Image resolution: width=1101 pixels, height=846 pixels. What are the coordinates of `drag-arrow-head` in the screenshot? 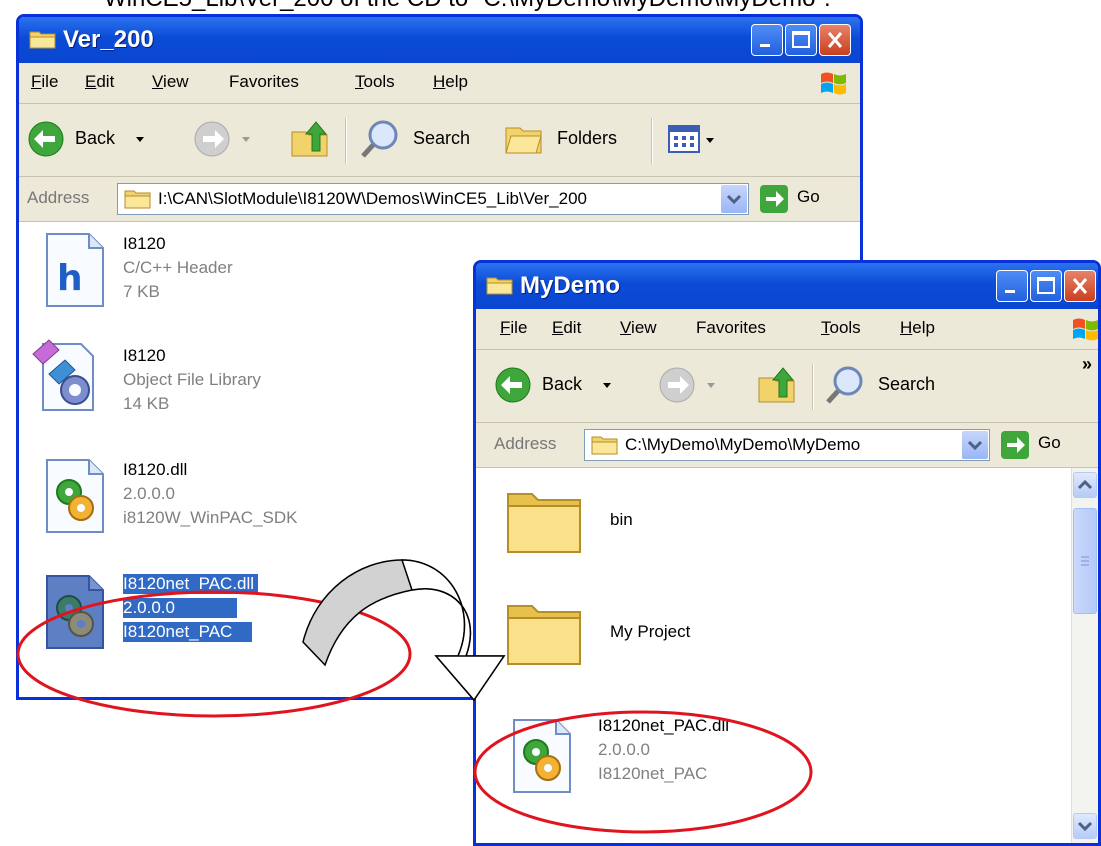 It's located at (453, 630).